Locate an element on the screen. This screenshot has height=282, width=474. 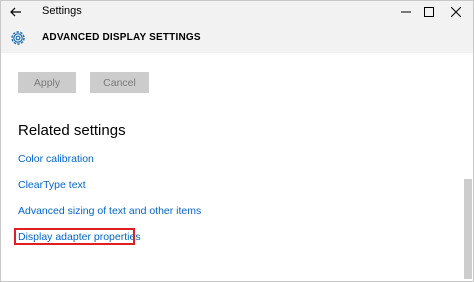
maximize-icon is located at coordinates (429, 12).